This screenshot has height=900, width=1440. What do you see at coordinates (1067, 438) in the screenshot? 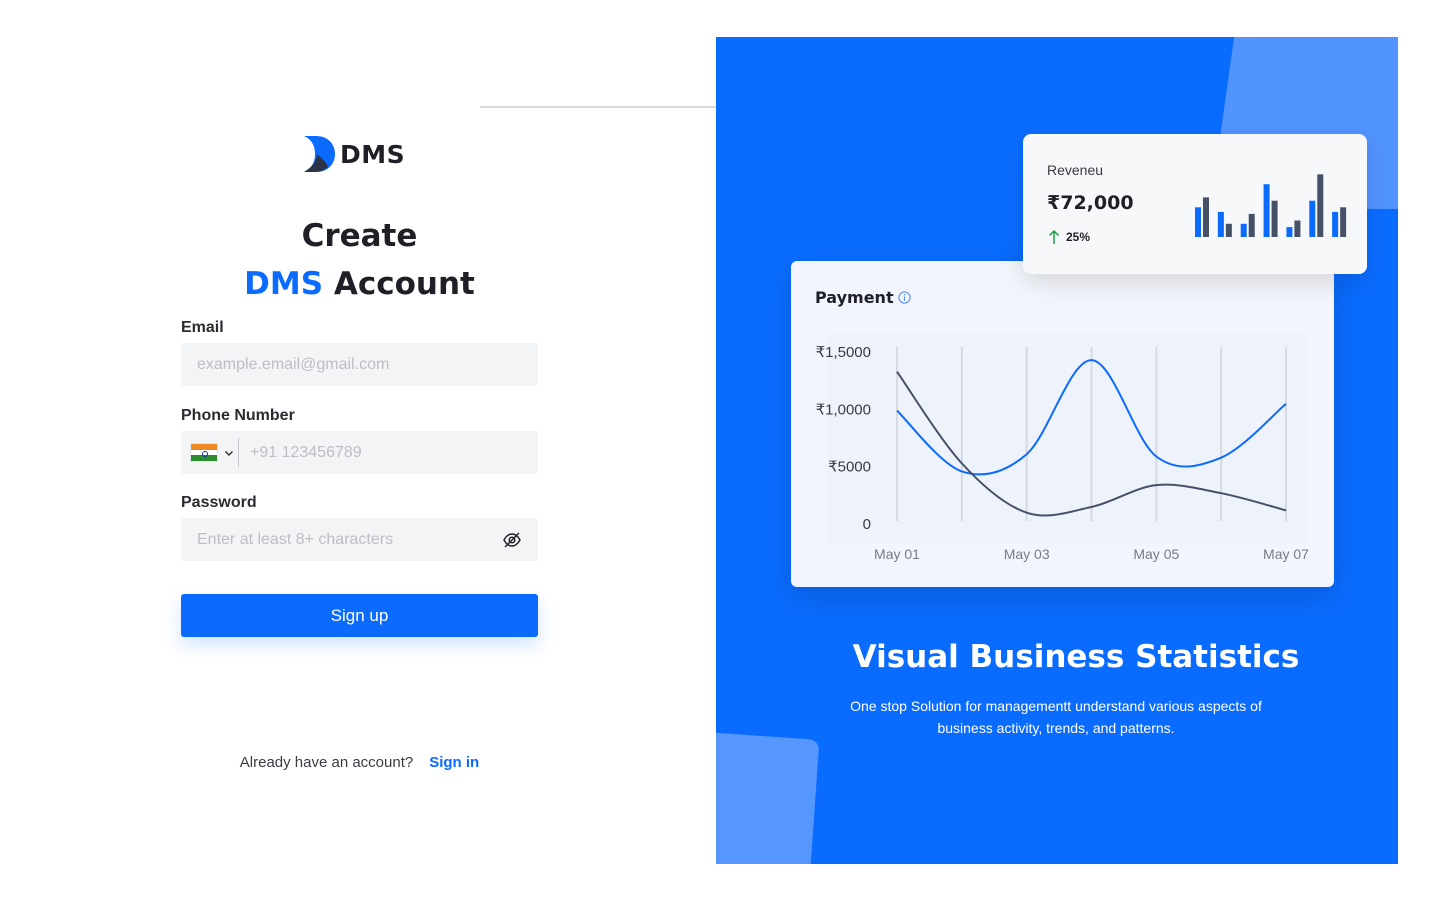
I see `plot-area` at bounding box center [1067, 438].